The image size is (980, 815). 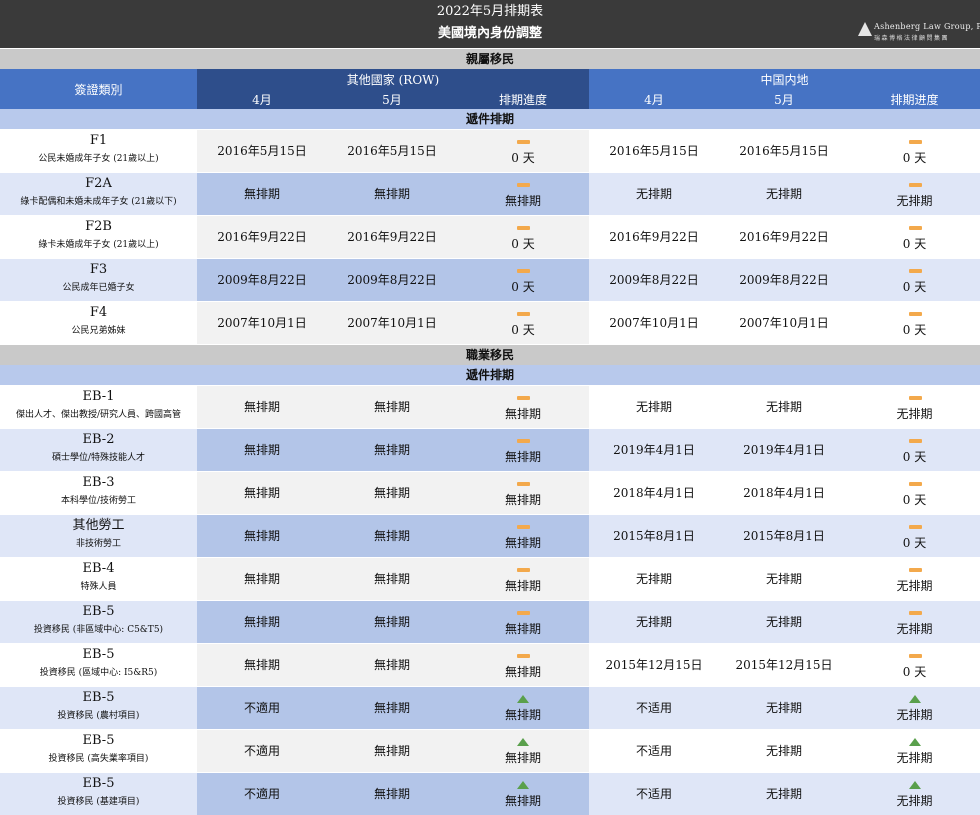 What do you see at coordinates (98, 202) in the screenshot?
I see `visa-description: 綠卡配偶和未婚未成年子女 (21歲以下)` at bounding box center [98, 202].